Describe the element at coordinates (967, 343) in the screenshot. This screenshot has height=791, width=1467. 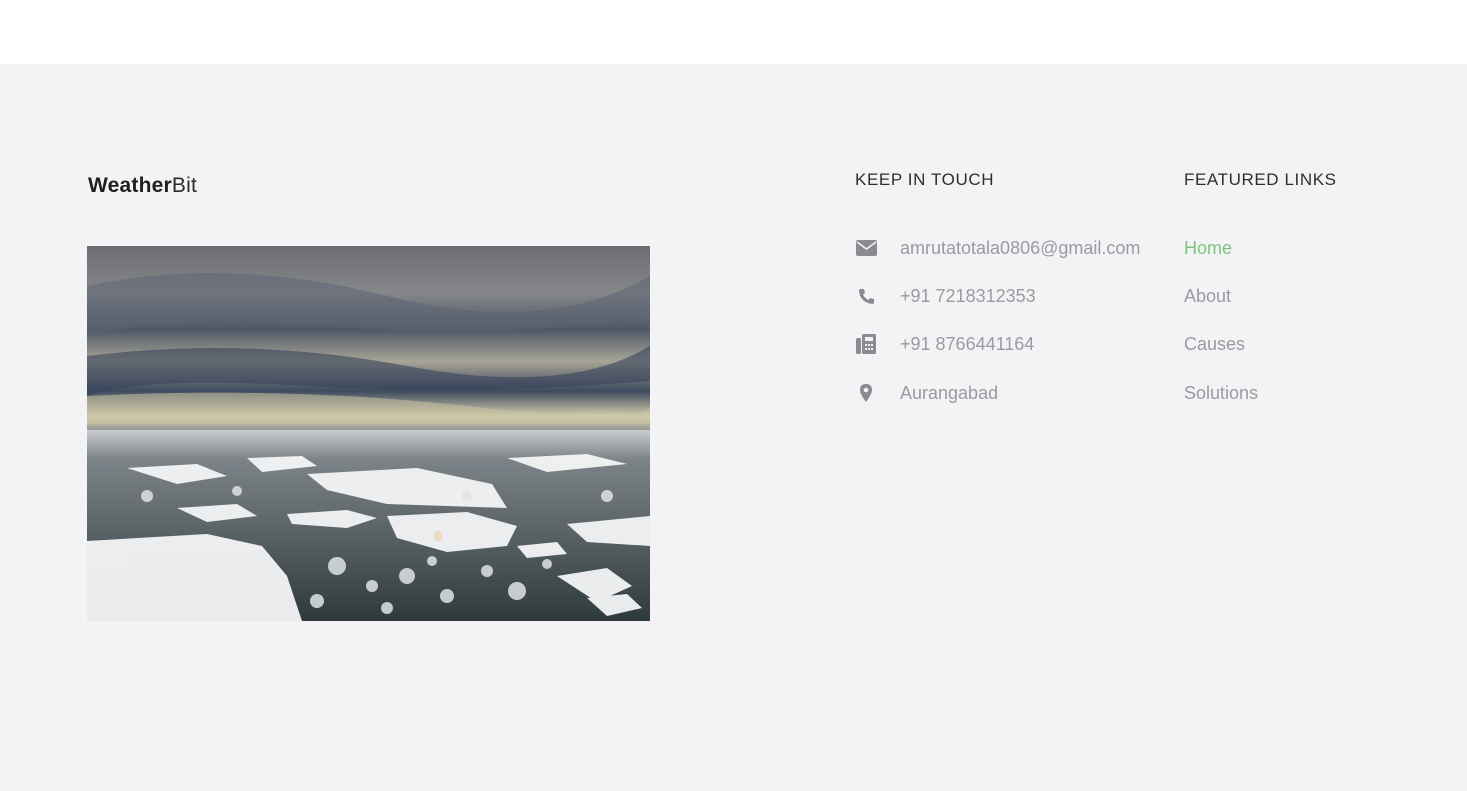
I see `contact-fax-text: +91 8766441164` at that location.